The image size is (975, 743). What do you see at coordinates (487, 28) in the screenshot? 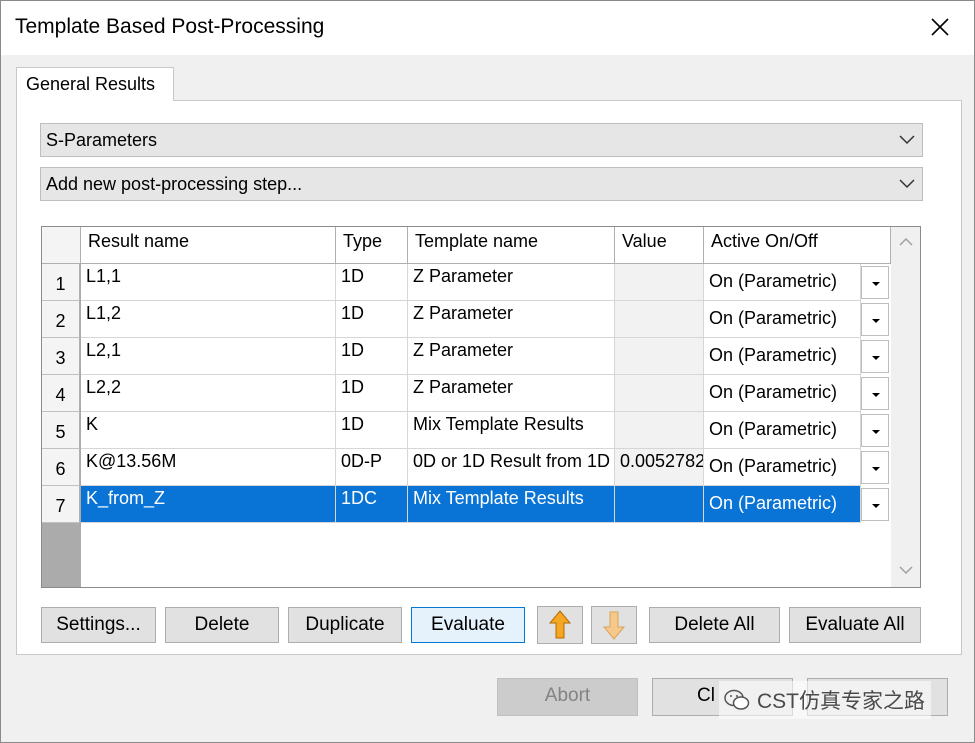
I see `title-bar: Template Based Post-Processing` at bounding box center [487, 28].